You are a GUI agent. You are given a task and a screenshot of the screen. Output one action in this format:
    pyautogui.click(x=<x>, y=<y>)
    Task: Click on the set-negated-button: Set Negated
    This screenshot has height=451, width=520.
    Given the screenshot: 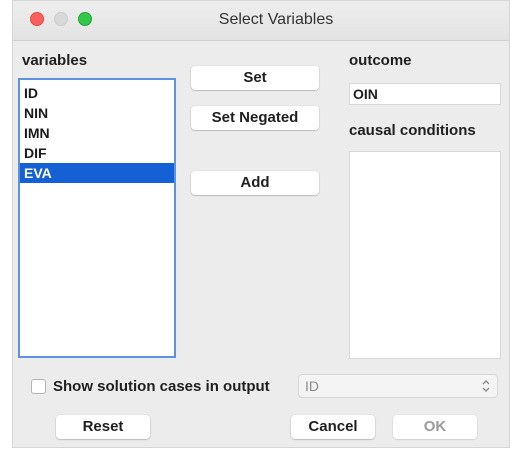 What is the action you would take?
    pyautogui.click(x=255, y=118)
    